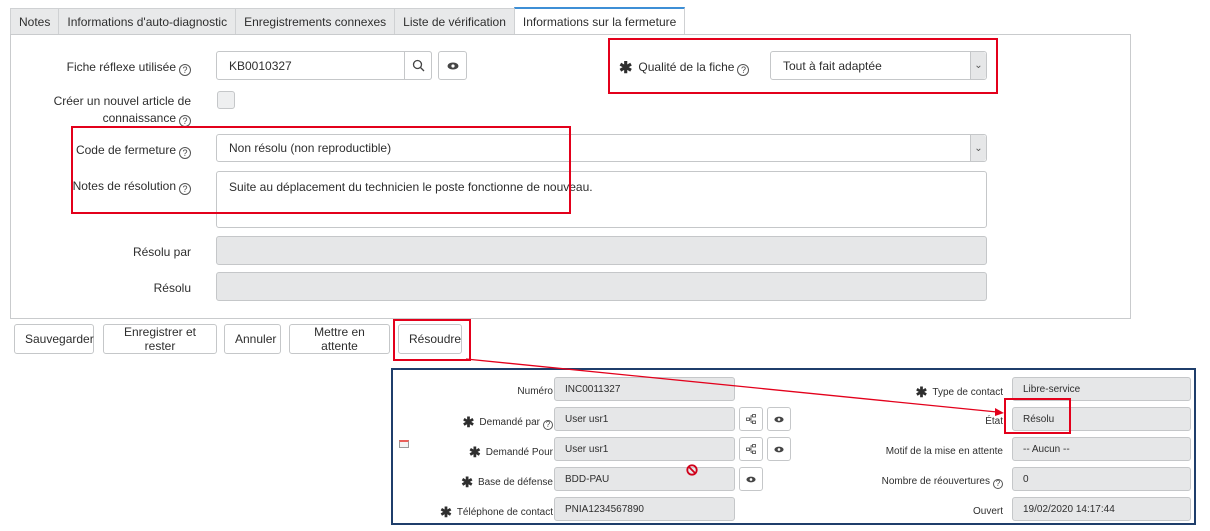  What do you see at coordinates (339, 339) in the screenshot?
I see `on-hold-button: Mettre en attente` at bounding box center [339, 339].